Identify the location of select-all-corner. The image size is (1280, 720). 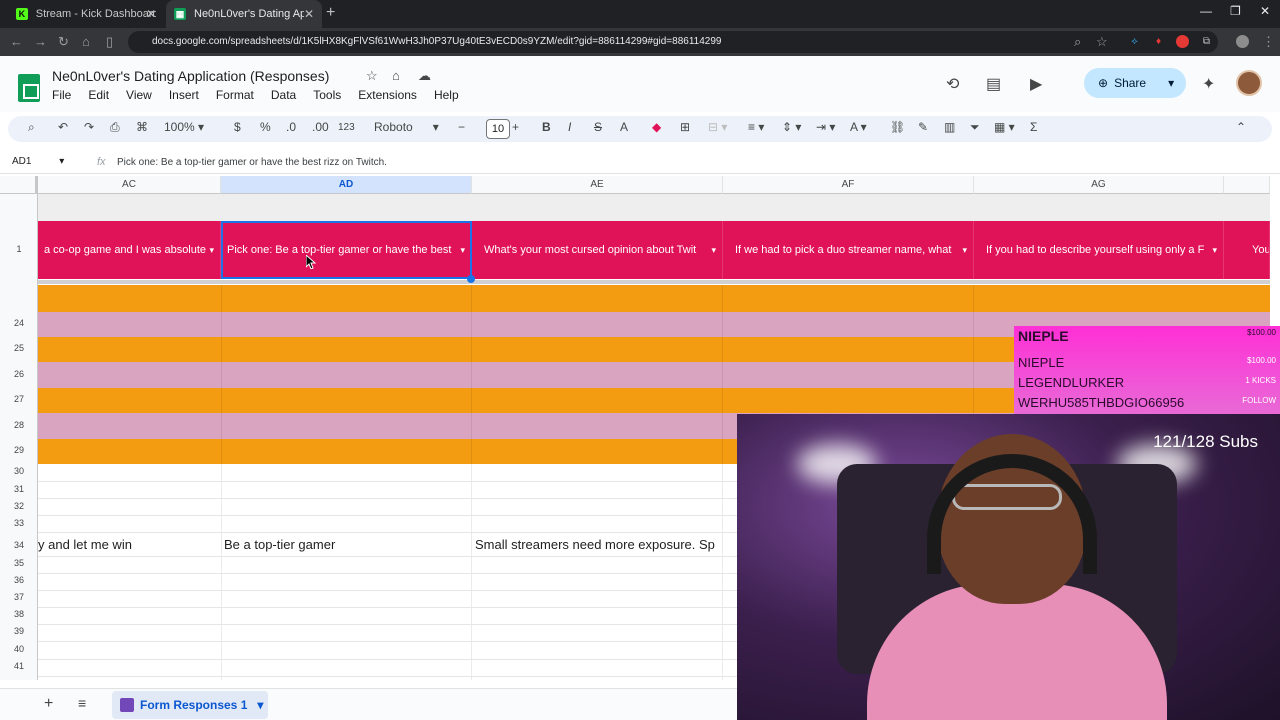
(19, 185).